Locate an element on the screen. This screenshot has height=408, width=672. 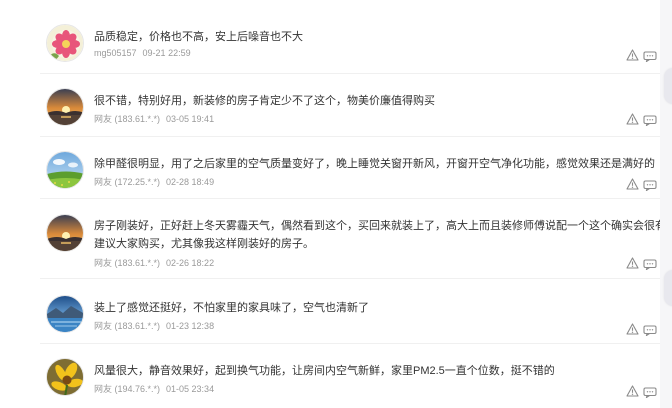
comment-meta: mg505157 09-21 22:59 is located at coordinates (142, 53).